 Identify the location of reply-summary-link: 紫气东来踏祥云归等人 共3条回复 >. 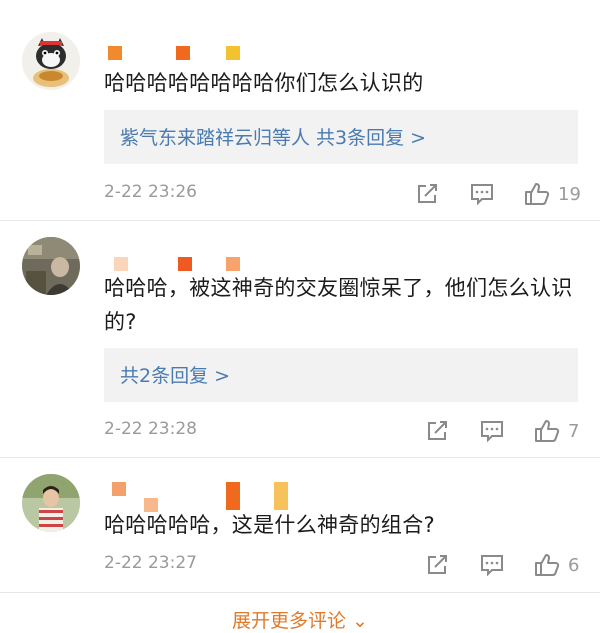
(273, 136).